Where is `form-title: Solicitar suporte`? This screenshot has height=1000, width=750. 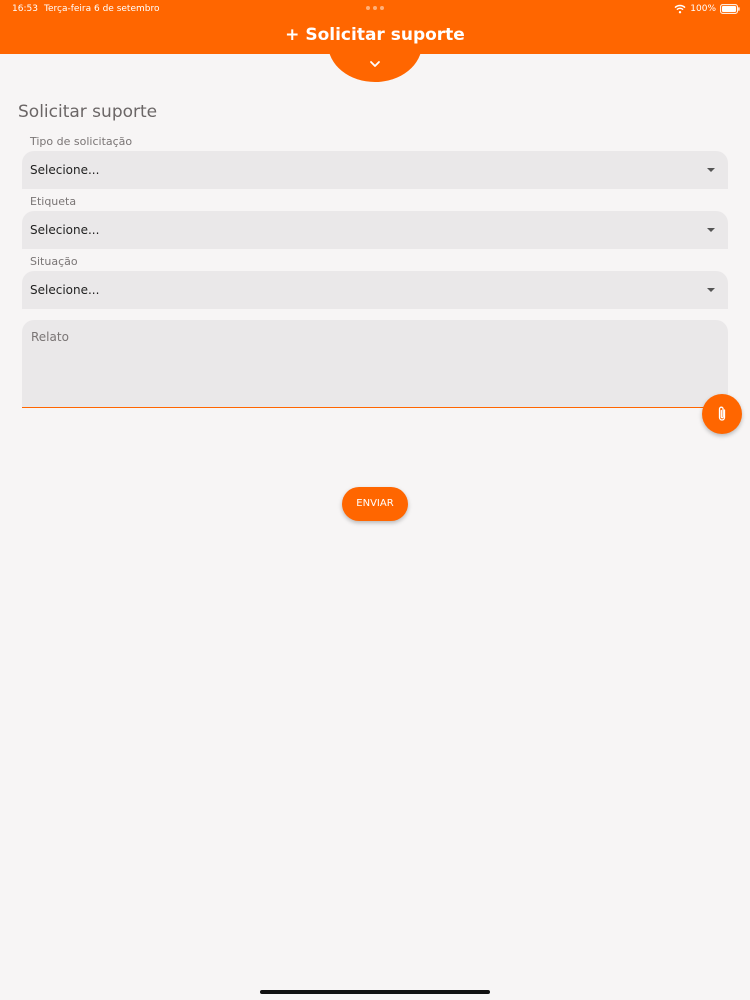
form-title: Solicitar suporte is located at coordinates (88, 112).